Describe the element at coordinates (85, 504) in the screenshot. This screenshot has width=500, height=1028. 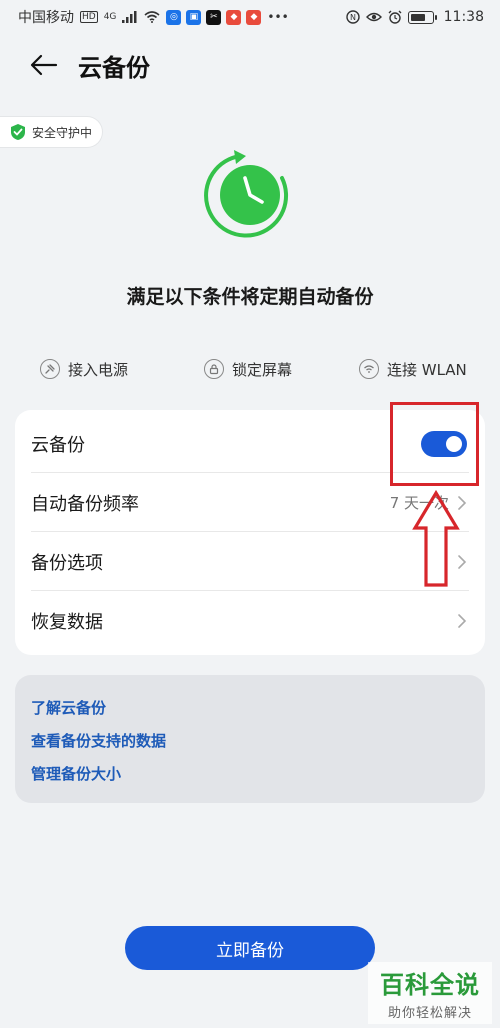
I see `backup-frequency-label: 自动备份频率` at that location.